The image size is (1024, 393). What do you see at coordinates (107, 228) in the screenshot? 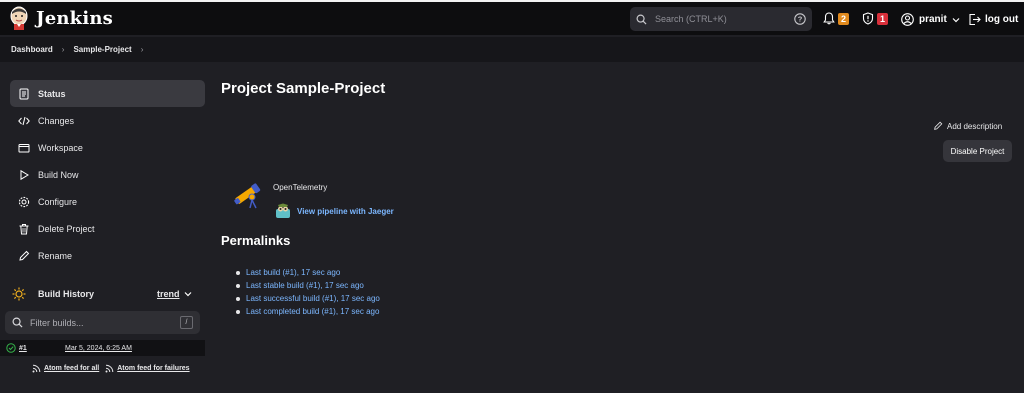
I see `sidebar-item-delete-project: Delete Project` at bounding box center [107, 228].